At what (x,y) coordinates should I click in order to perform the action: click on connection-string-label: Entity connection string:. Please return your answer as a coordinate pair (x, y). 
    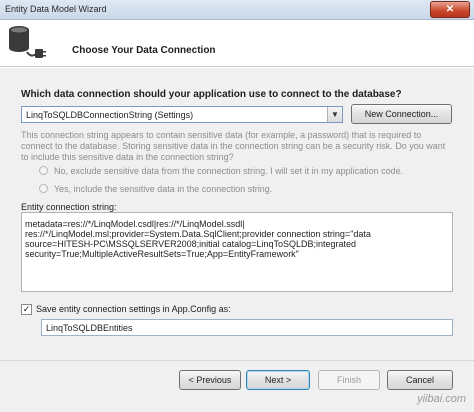
    Looking at the image, I should click on (69, 207).